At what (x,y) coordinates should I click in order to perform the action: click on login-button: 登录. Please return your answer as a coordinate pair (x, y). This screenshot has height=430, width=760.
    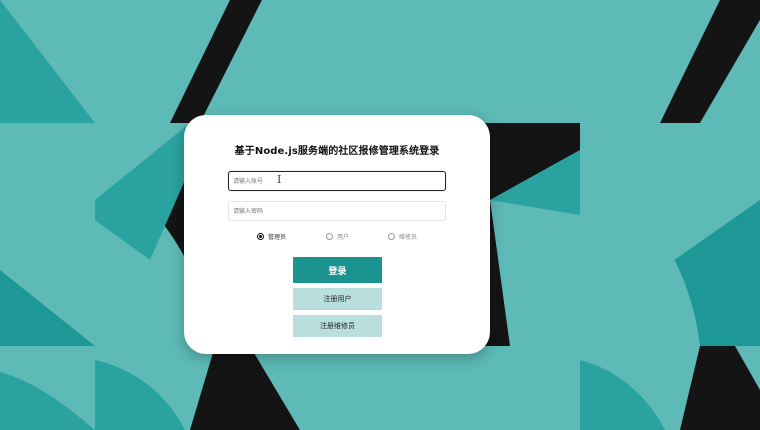
    Looking at the image, I should click on (337, 270).